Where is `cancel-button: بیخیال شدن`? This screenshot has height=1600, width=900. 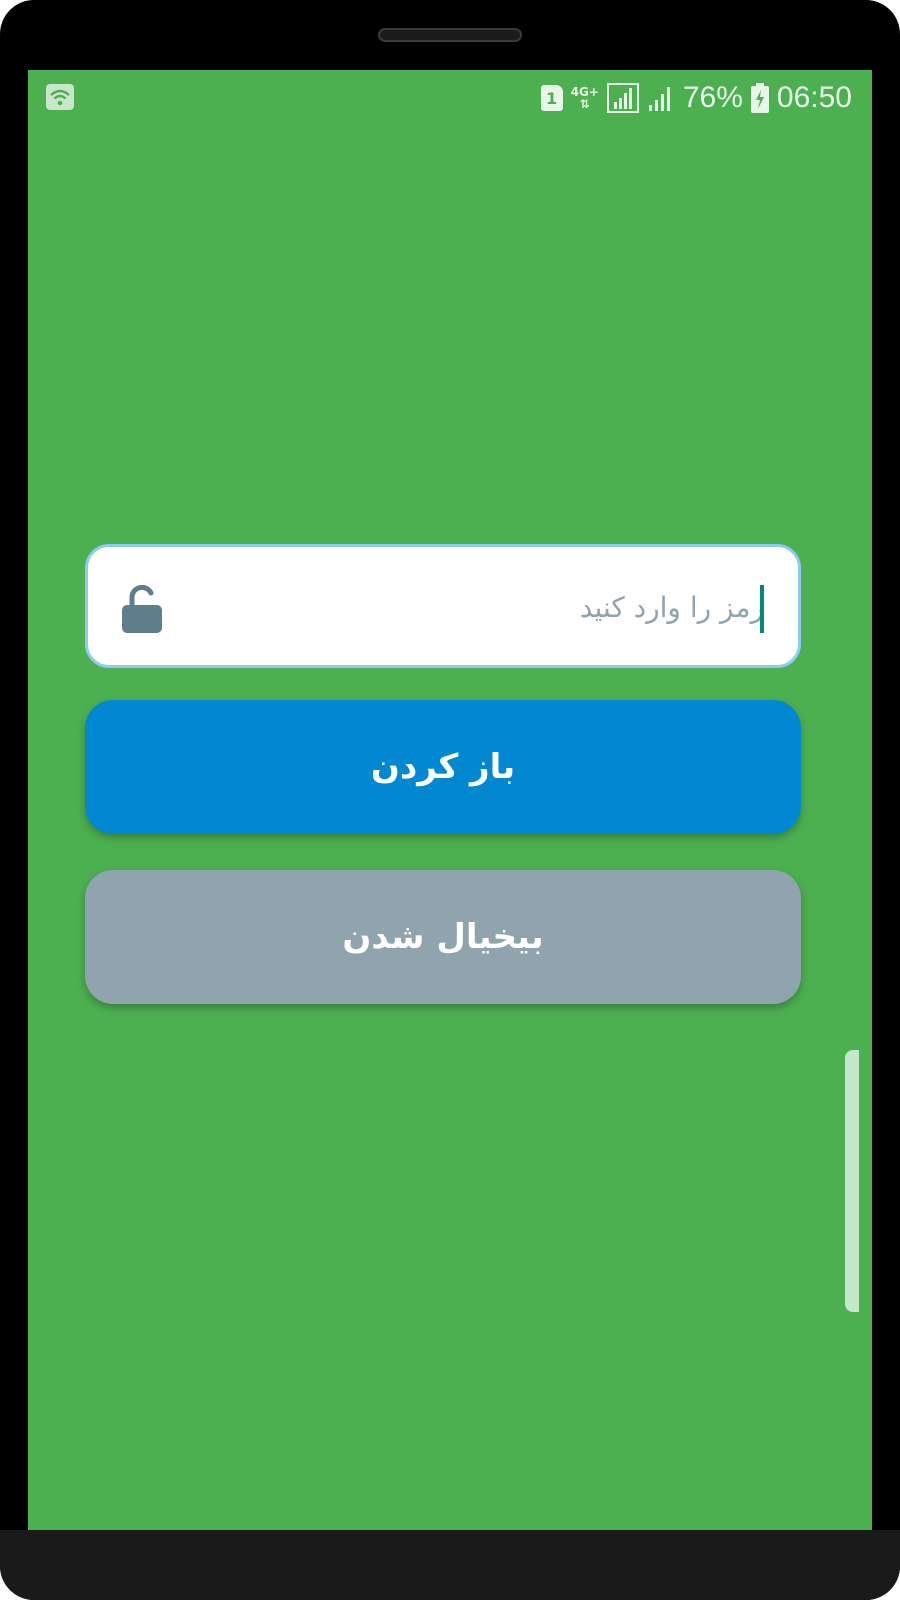
cancel-button: بیخیال شدن is located at coordinates (443, 937).